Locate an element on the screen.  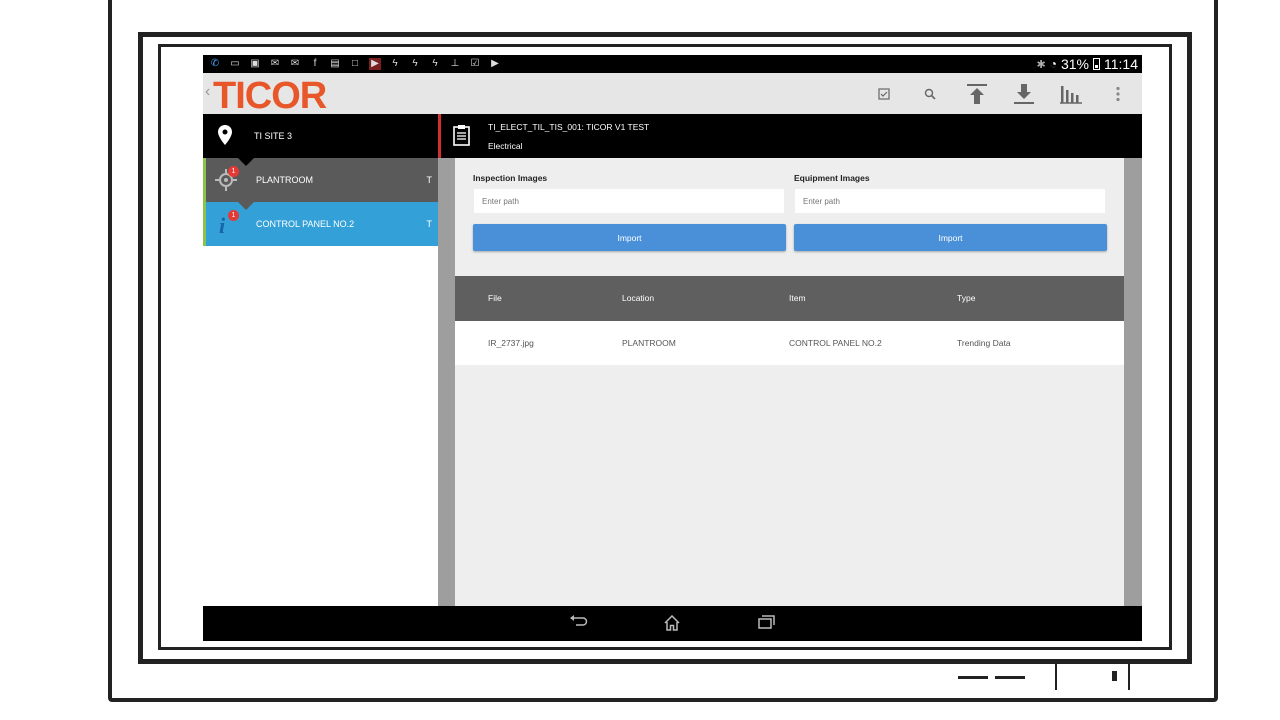
bar-chart-icon is located at coordinates (1071, 94).